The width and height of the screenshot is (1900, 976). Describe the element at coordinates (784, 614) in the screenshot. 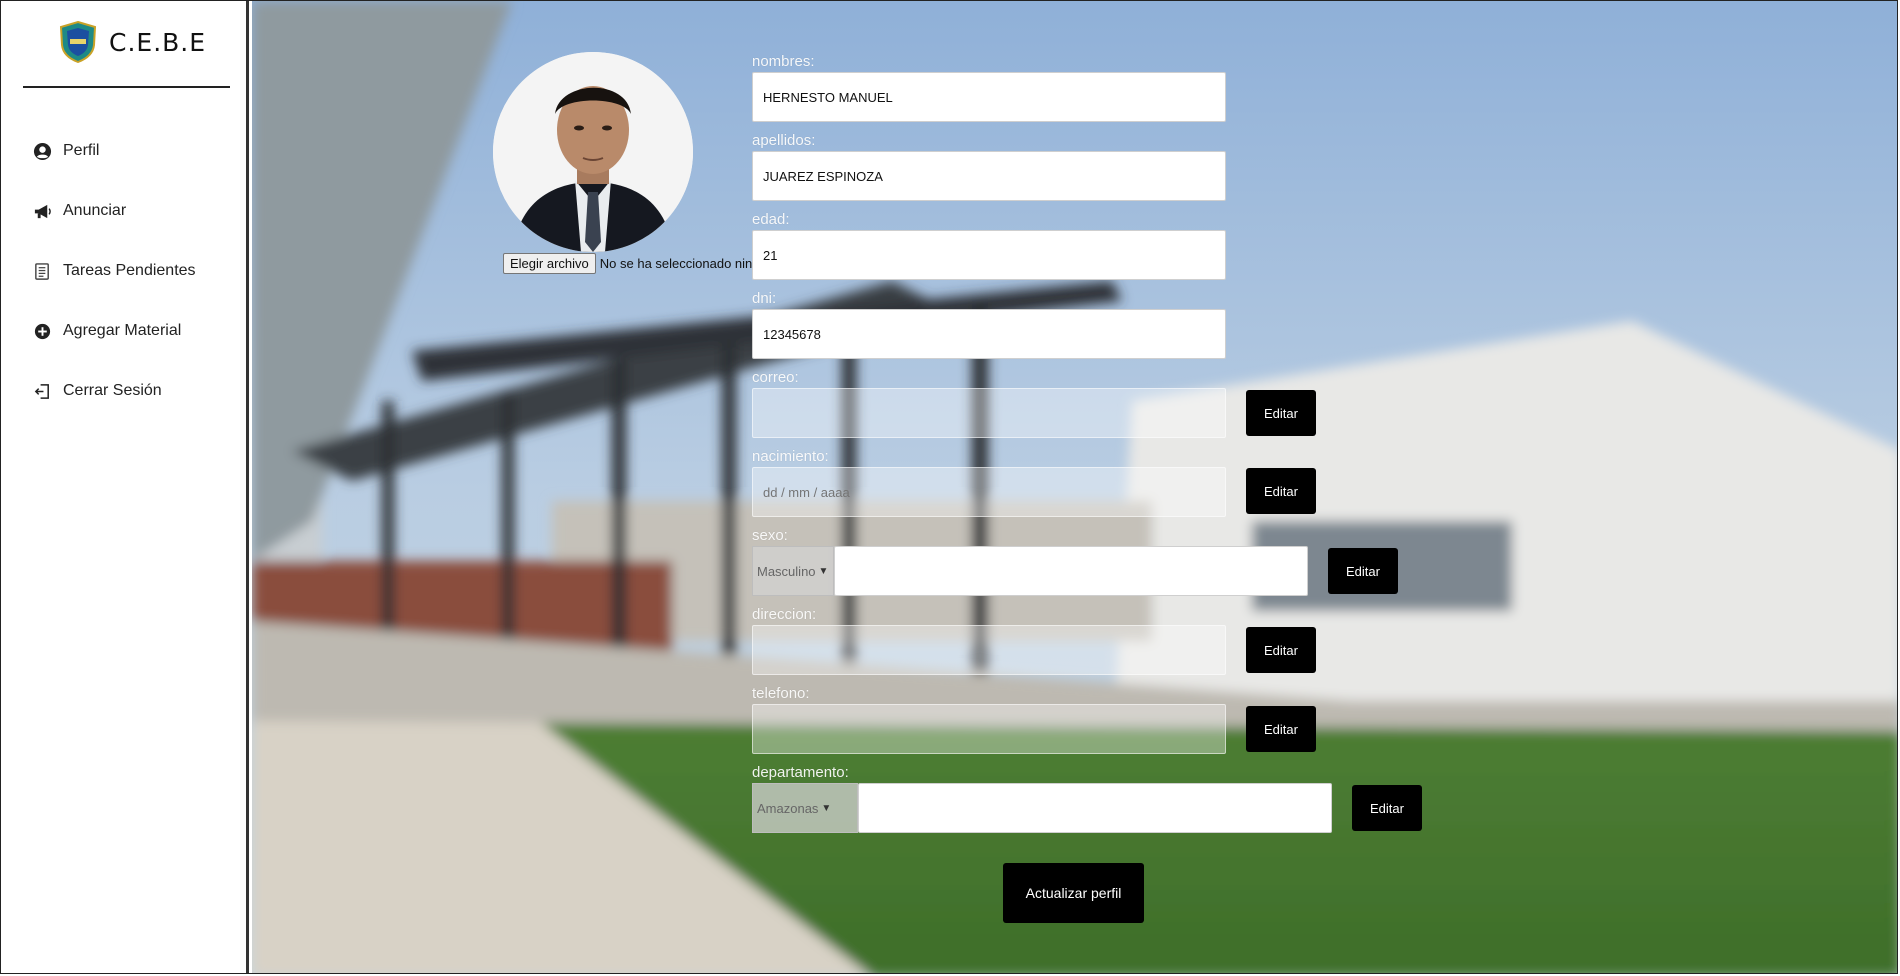

I see `label-direccion: direccion:` at that location.